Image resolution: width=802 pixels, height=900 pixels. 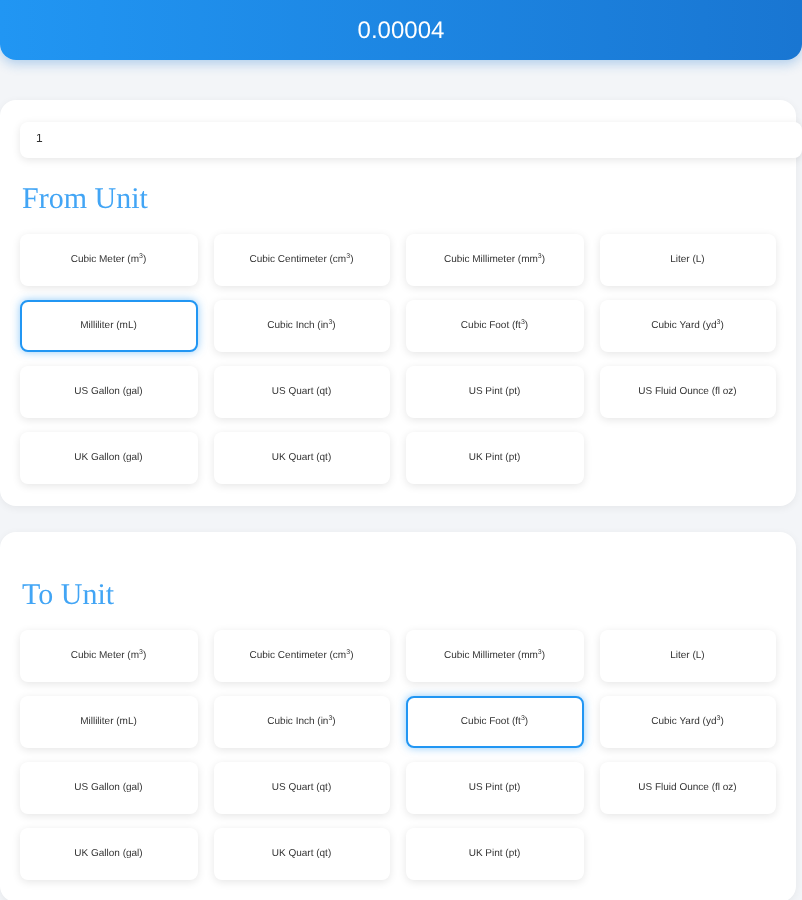 I want to click on section-heading: From Unit, so click(x=86, y=200).